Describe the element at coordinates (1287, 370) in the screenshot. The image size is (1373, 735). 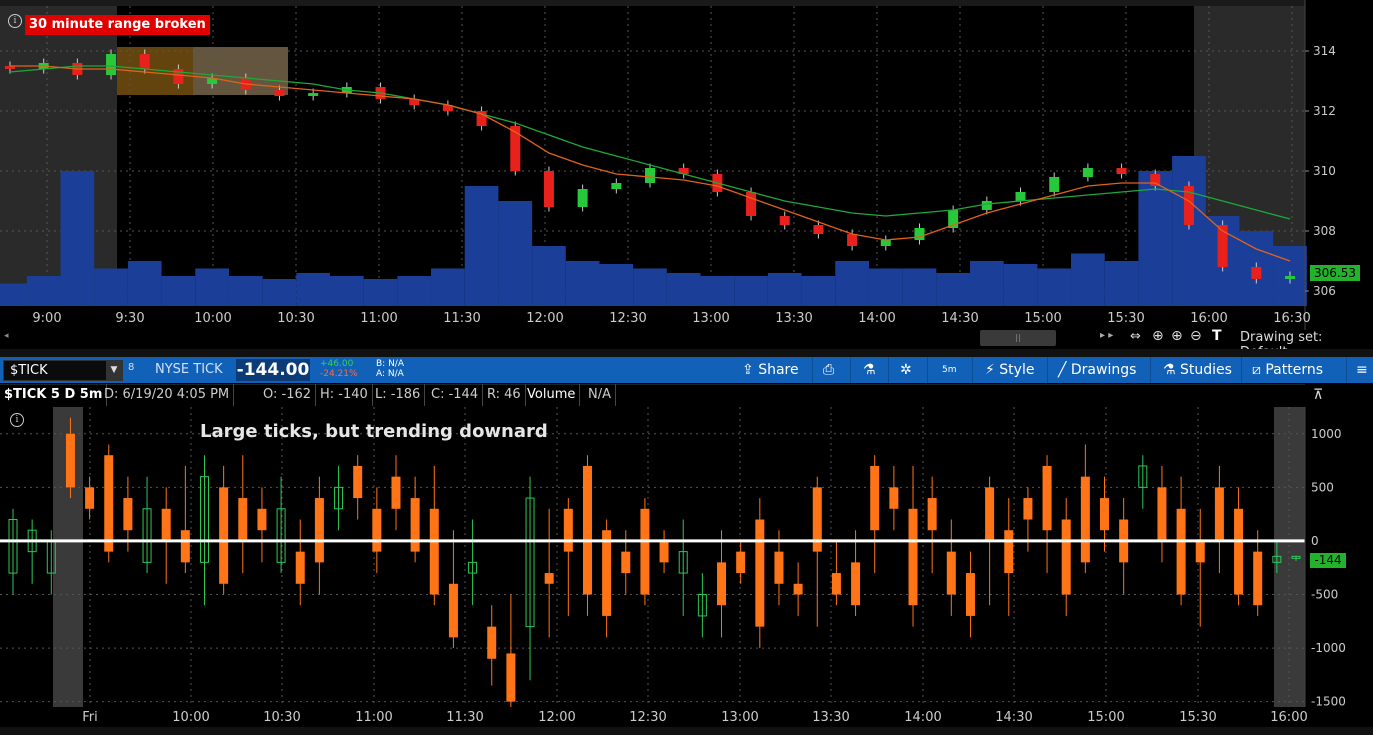
I see `patterns-button: ⧄ Patterns` at that location.